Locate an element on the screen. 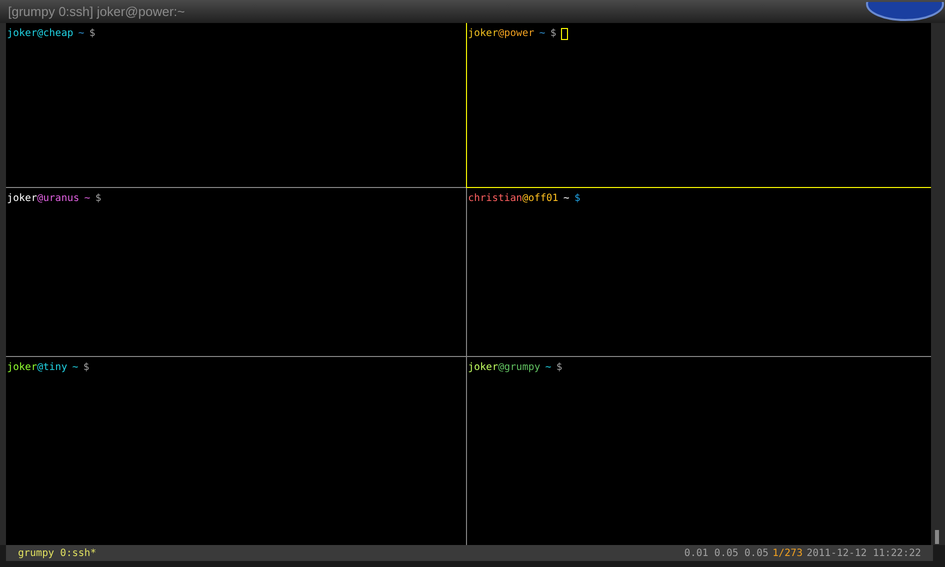 This screenshot has width=945, height=567. window-title: [grumpy 0:ssh] joker@power:~ is located at coordinates (96, 11).